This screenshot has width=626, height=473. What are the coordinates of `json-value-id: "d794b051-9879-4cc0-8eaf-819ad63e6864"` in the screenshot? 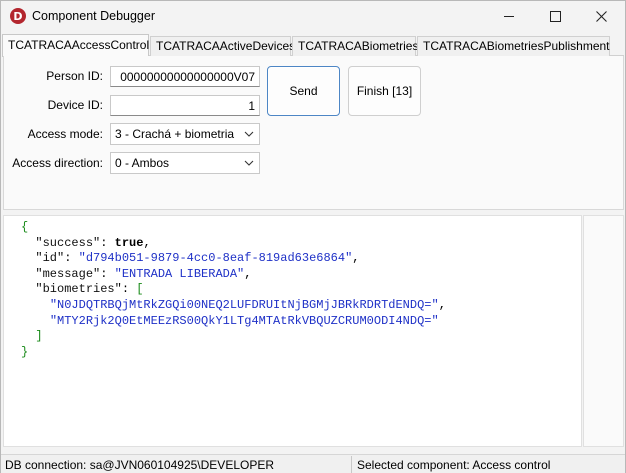 It's located at (215, 258).